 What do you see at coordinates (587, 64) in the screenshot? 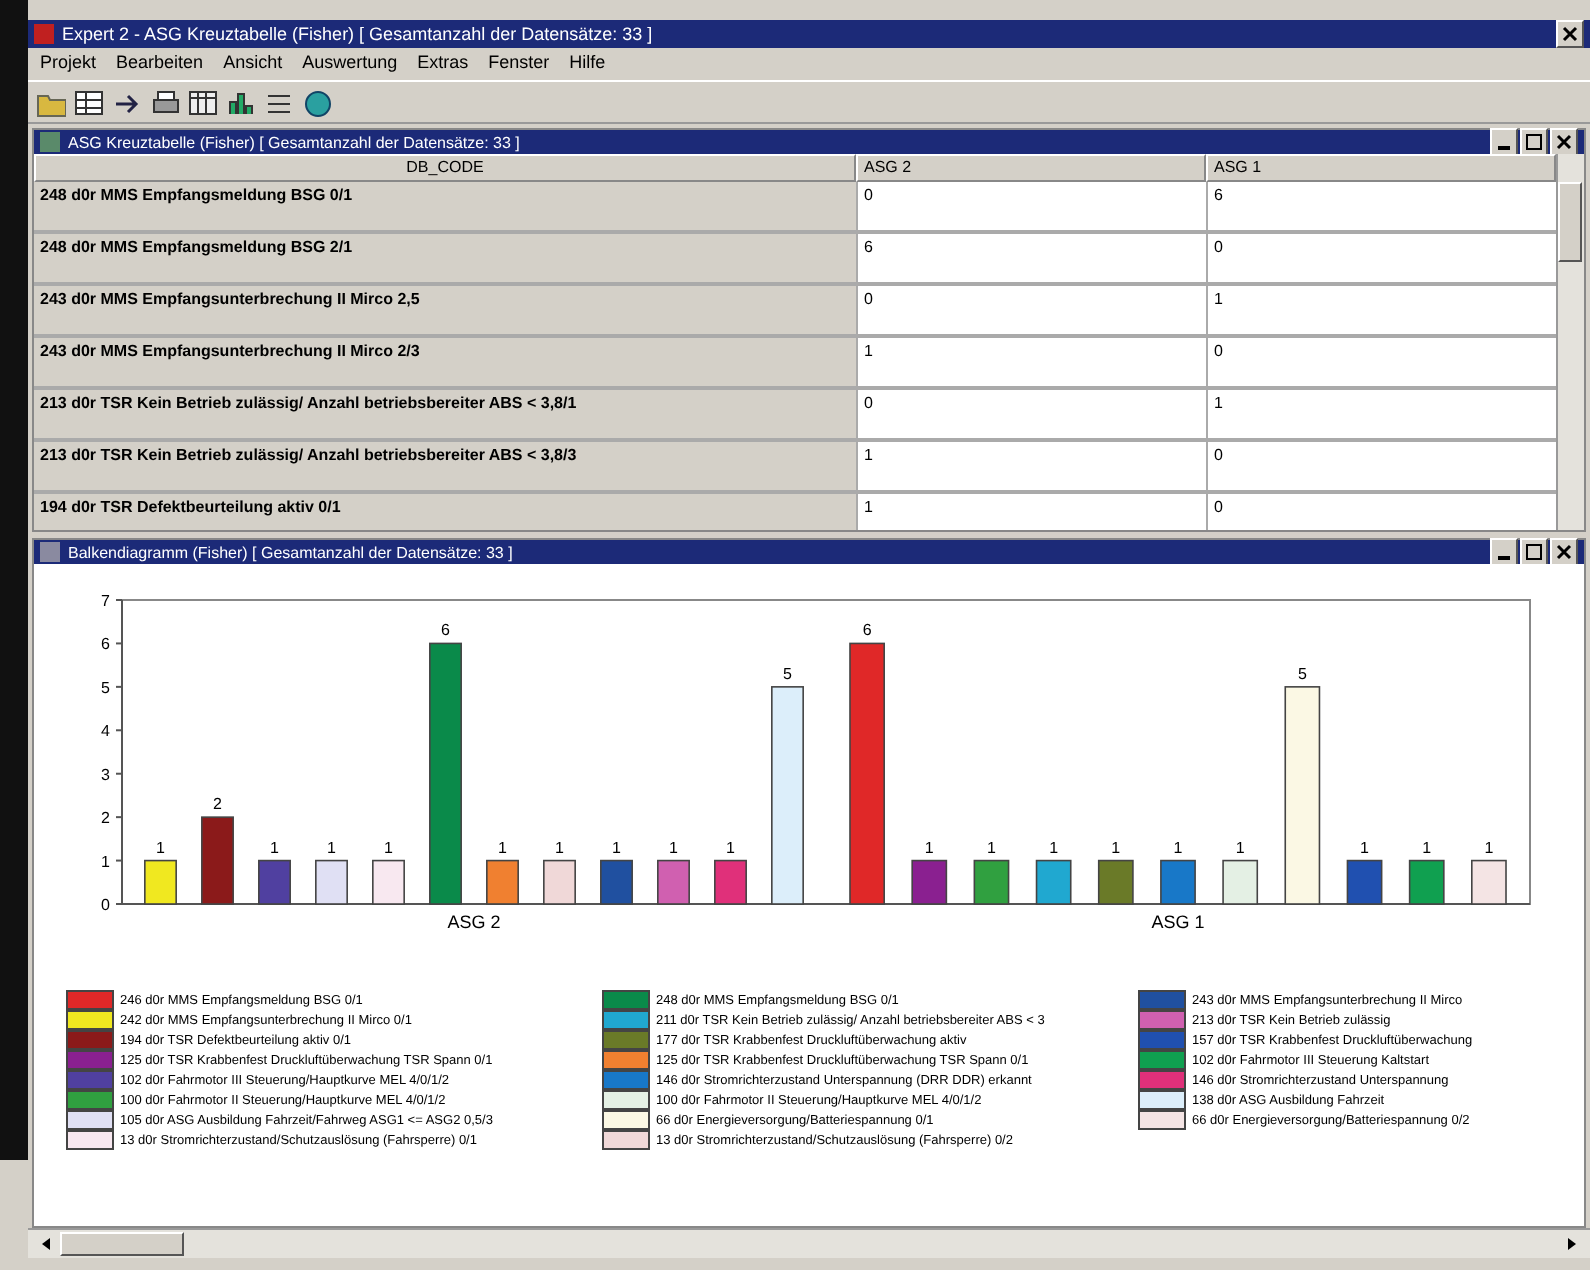
I see `menu-item: Hilfe` at bounding box center [587, 64].